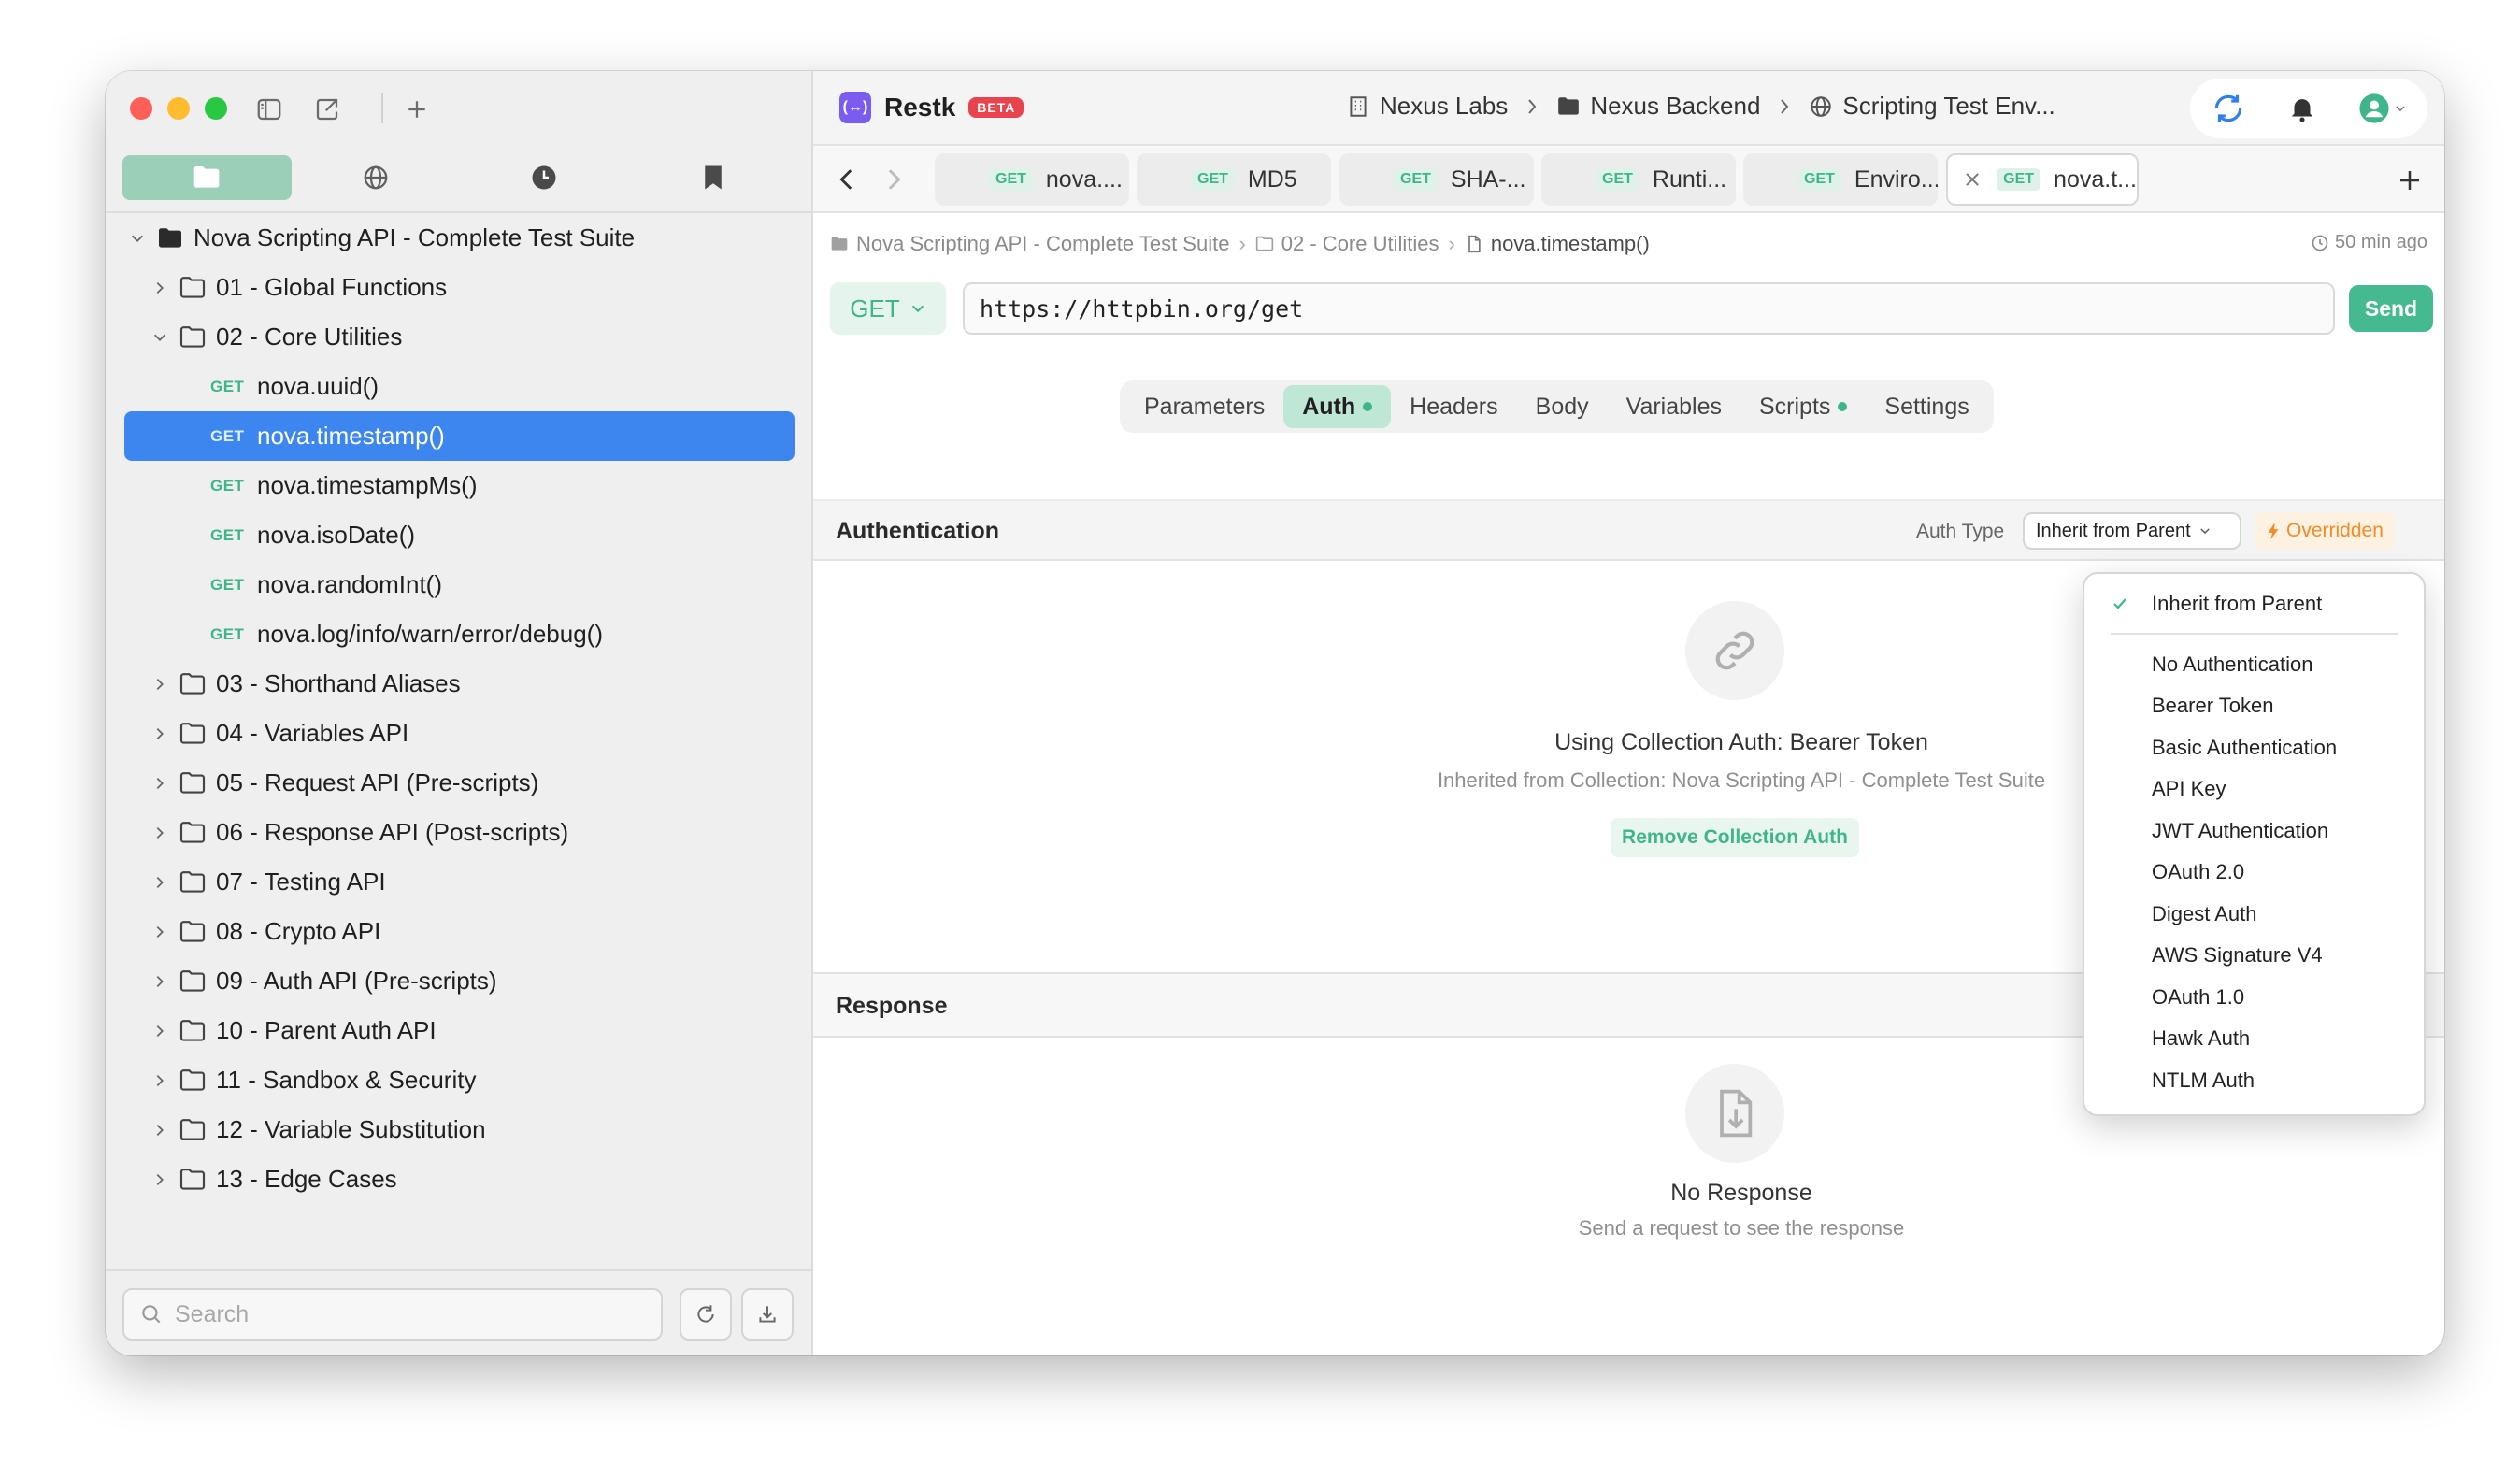 This screenshot has height=1477, width=2520. What do you see at coordinates (459, 634) in the screenshot?
I see `tree-request-item: GET nova.log/info/warn/error/debug()` at bounding box center [459, 634].